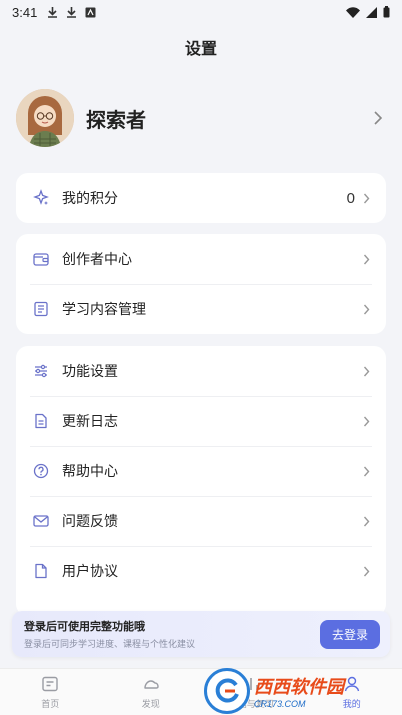 This screenshot has height=715, width=402. I want to click on tab-home-label: 首页, so click(50, 705).